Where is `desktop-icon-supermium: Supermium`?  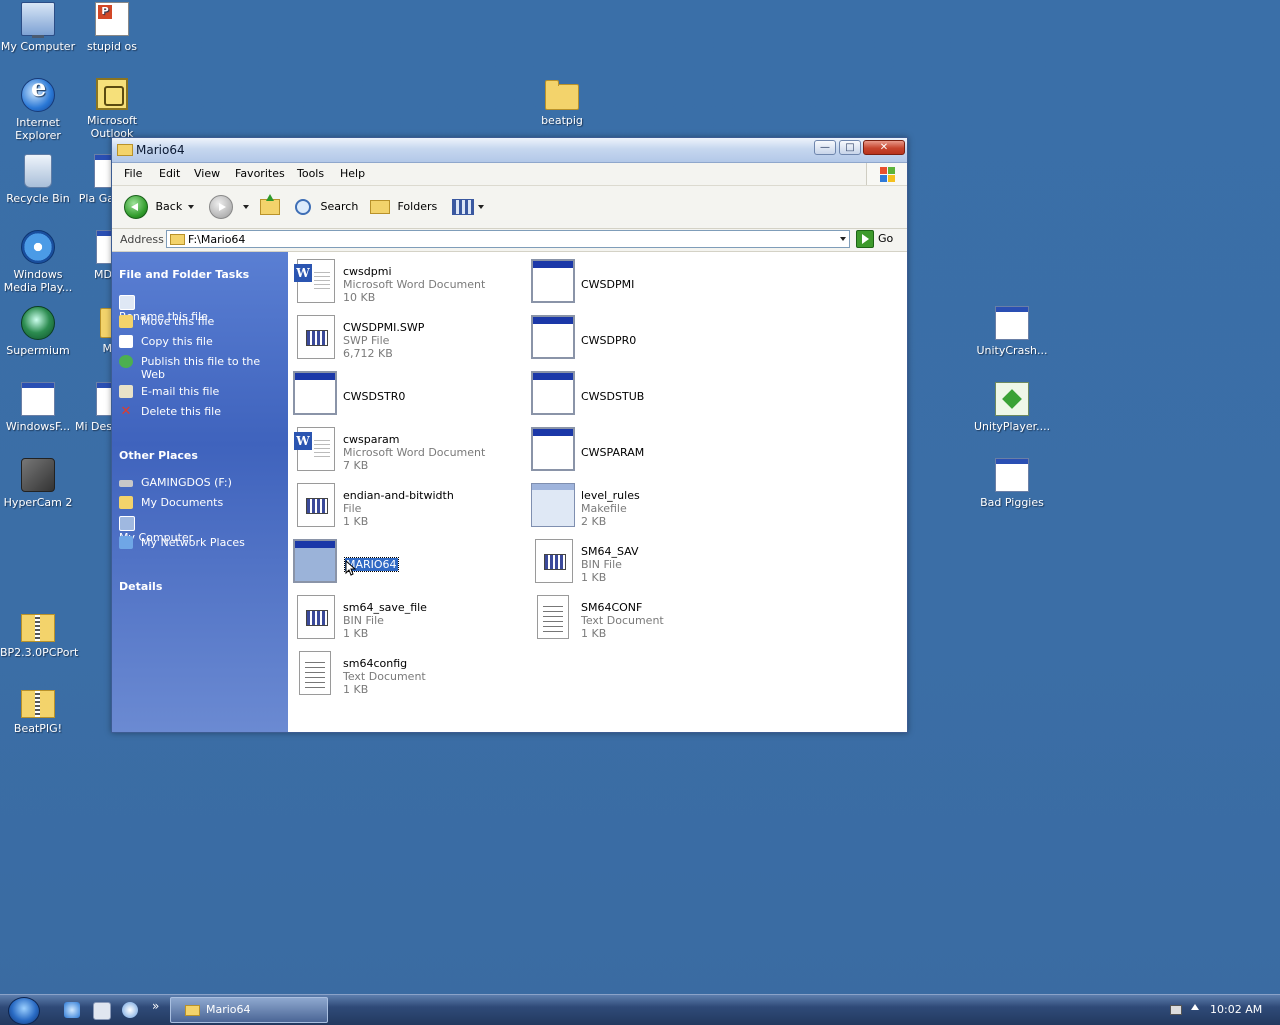 desktop-icon-supermium: Supermium is located at coordinates (38, 331).